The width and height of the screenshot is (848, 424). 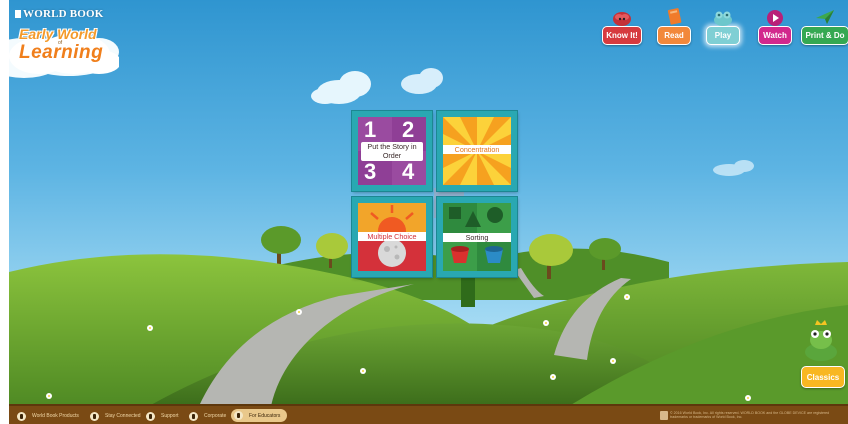 I want to click on nav-play: Play, so click(x=723, y=25).